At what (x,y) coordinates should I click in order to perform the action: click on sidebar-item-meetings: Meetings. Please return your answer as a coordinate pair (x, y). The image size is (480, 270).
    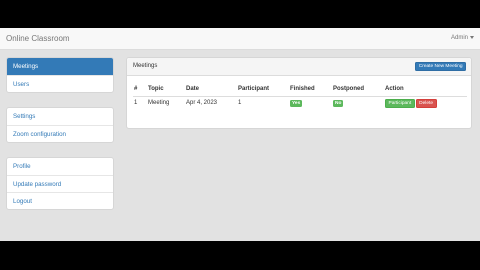
    Looking at the image, I should click on (60, 66).